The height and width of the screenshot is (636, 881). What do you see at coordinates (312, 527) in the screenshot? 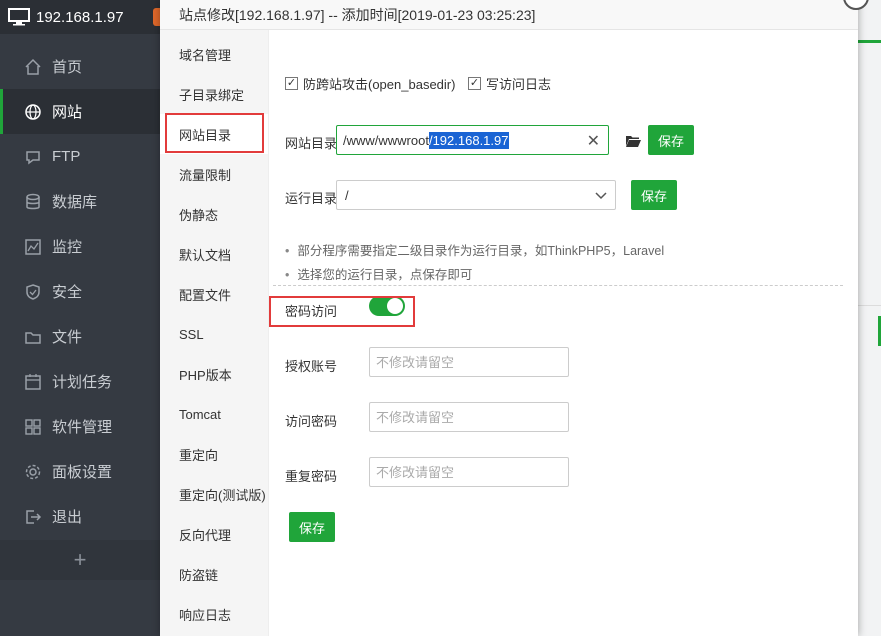
I see `save-password-button: 保存` at bounding box center [312, 527].